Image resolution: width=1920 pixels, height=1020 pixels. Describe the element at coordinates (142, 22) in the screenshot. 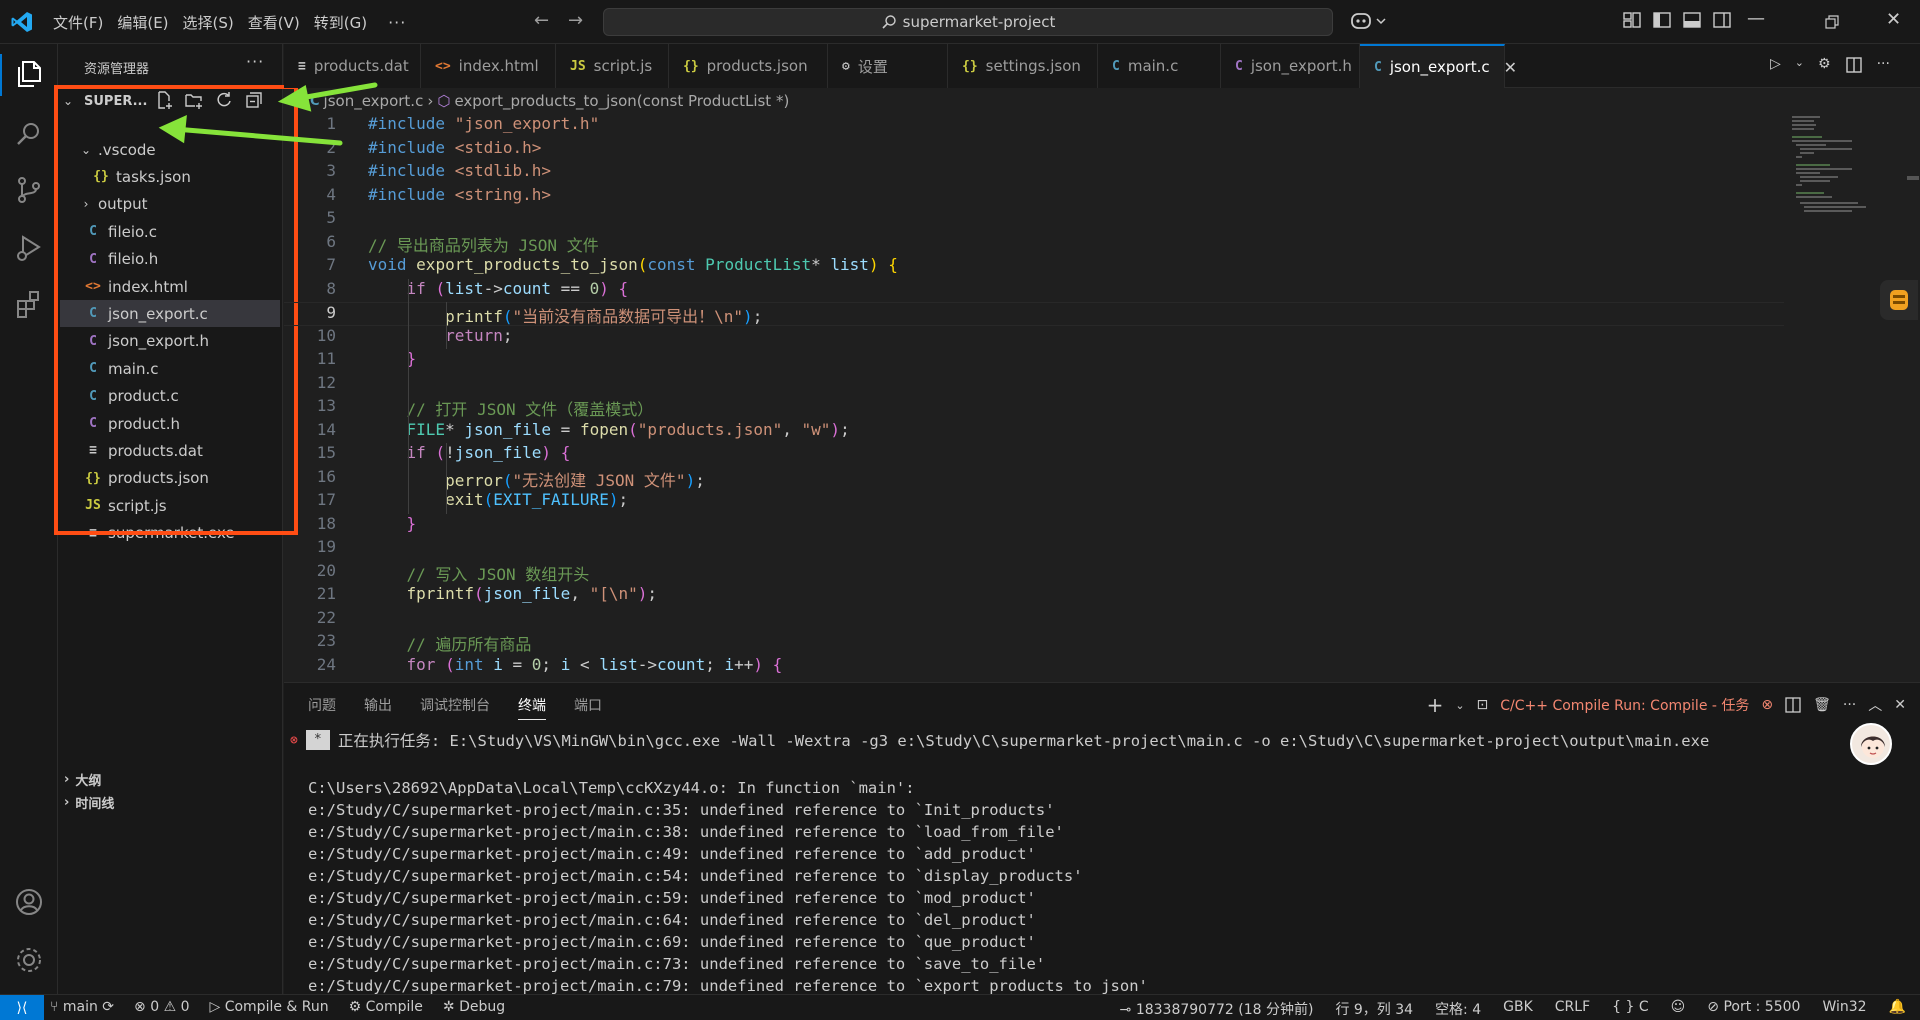

I see `menu-edit: 编辑(E)` at that location.